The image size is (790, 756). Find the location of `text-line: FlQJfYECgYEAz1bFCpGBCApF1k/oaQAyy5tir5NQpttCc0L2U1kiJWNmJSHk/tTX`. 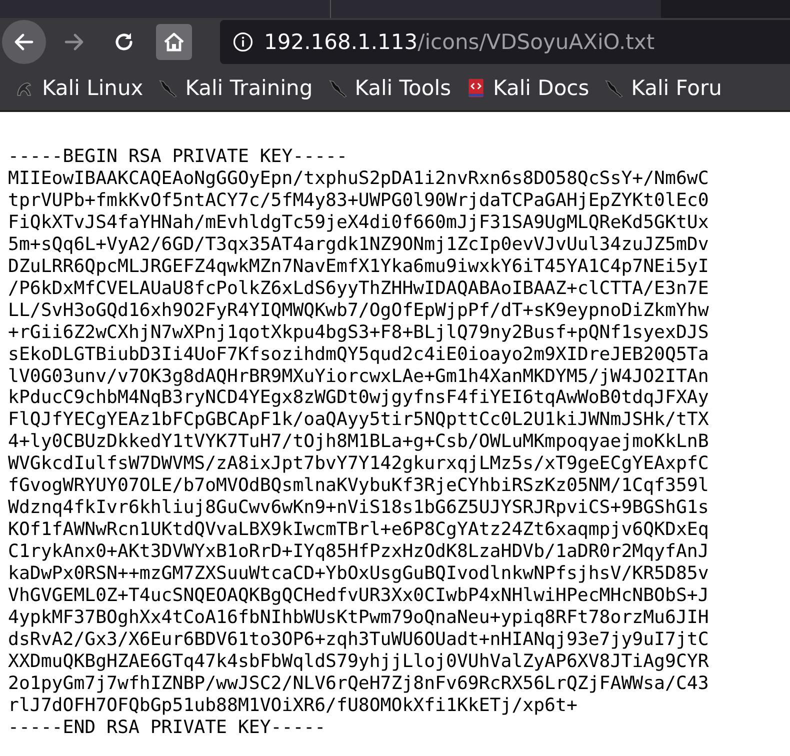

text-line: FlQJfYECgYEAz1bFCpGBCApF1k/oaQAyy5tir5NQpttCc0L2U1kiJWNmJSHk/tTX is located at coordinates (359, 420).